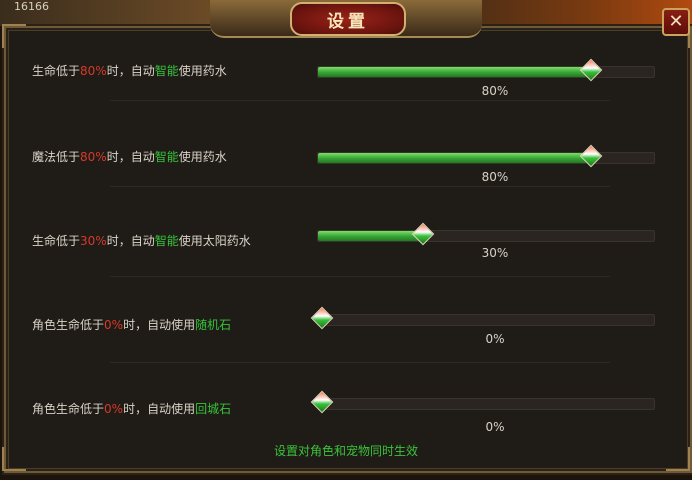  Describe the element at coordinates (495, 253) in the screenshot. I see `slider-value: 30%` at that location.